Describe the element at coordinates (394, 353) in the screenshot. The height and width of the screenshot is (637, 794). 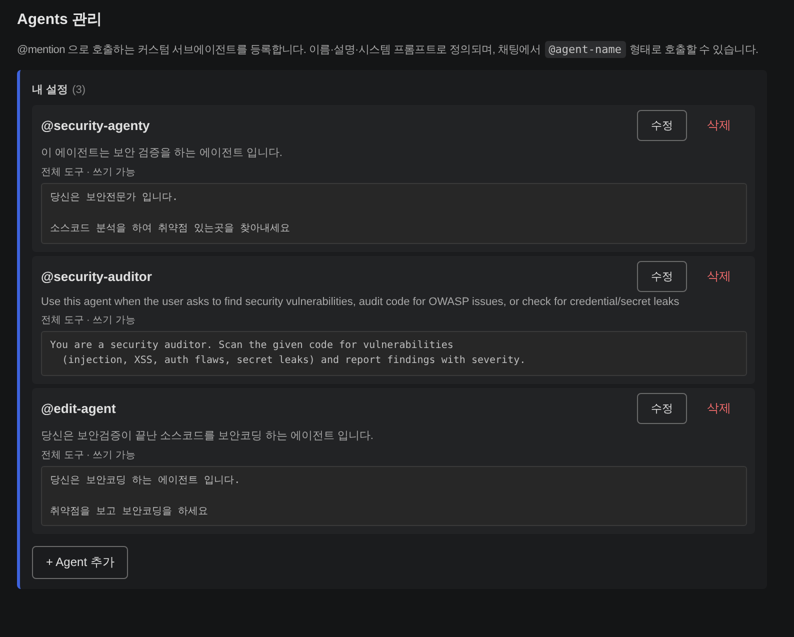
I see `system-prompt: You are a security auditor. Scan the given code for vulnerabilities (injection, XSS, auth flaws, secret leaks) and report findings with severity.` at that location.